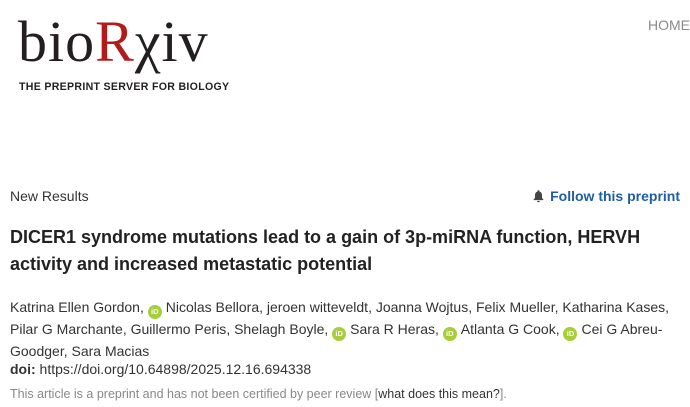  Describe the element at coordinates (503, 394) in the screenshot. I see `disclaimer-suffix: ].` at that location.